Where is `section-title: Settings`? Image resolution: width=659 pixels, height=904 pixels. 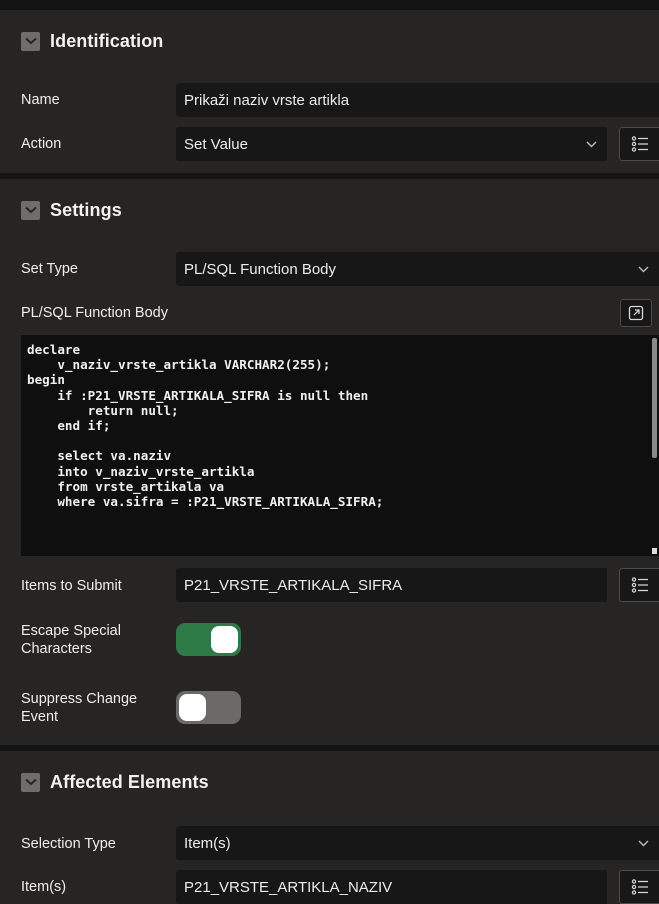 section-title: Settings is located at coordinates (86, 209).